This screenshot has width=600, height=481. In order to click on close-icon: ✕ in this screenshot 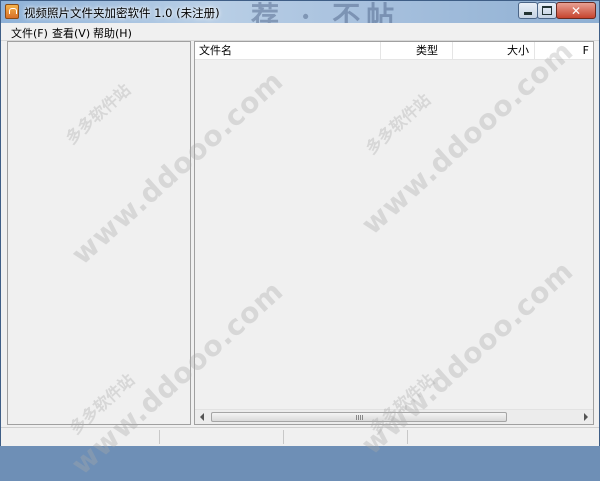, I will do `click(576, 10)`.